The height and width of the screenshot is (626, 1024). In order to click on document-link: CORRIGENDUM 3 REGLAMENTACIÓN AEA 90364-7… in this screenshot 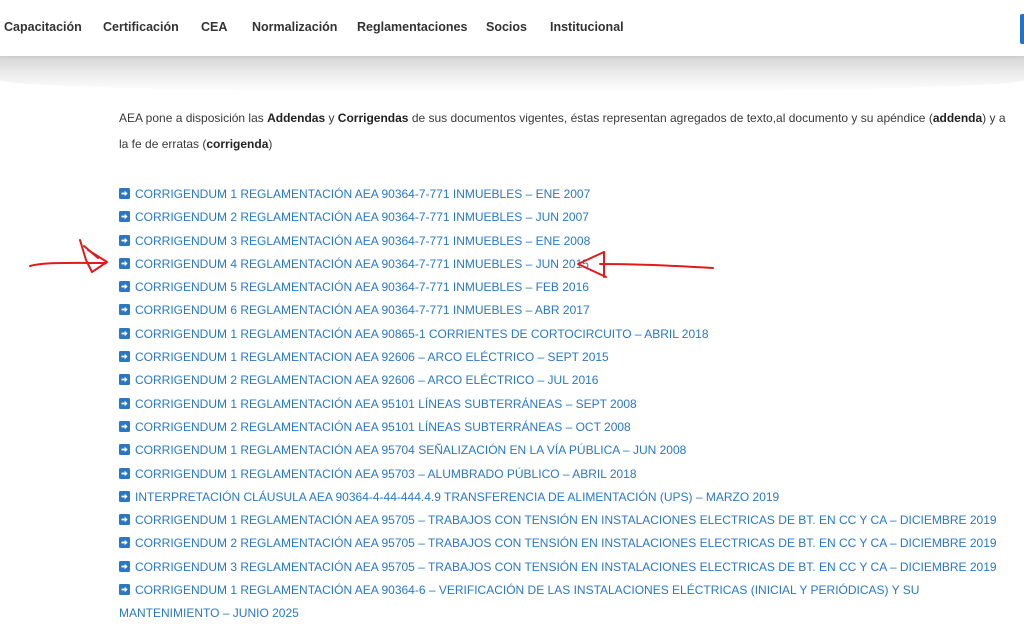, I will do `click(362, 241)`.